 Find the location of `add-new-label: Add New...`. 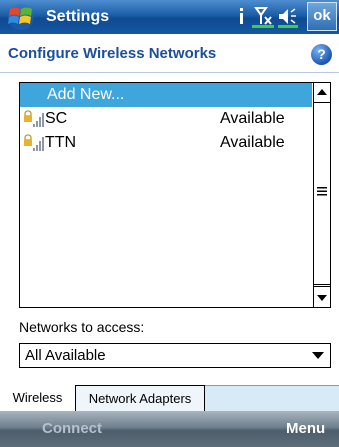

add-new-label: Add New... is located at coordinates (86, 94).